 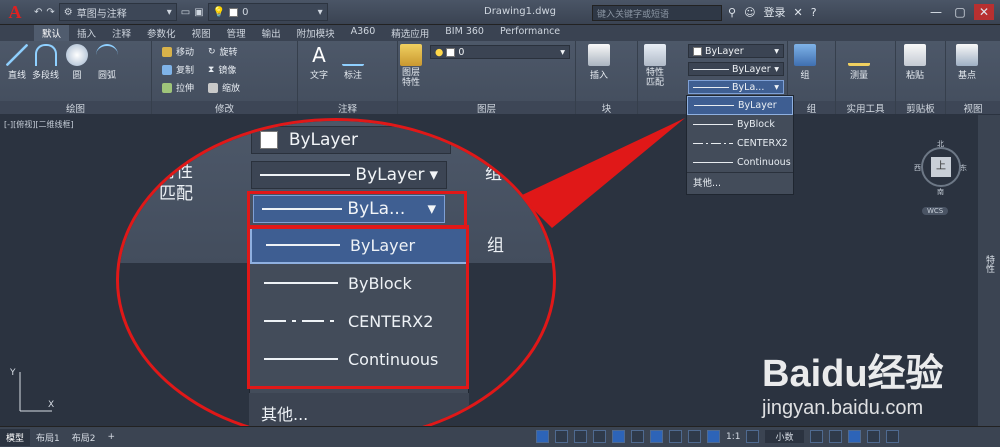 What do you see at coordinates (960, 12) in the screenshot?
I see `restore-icon: ▢` at bounding box center [960, 12].